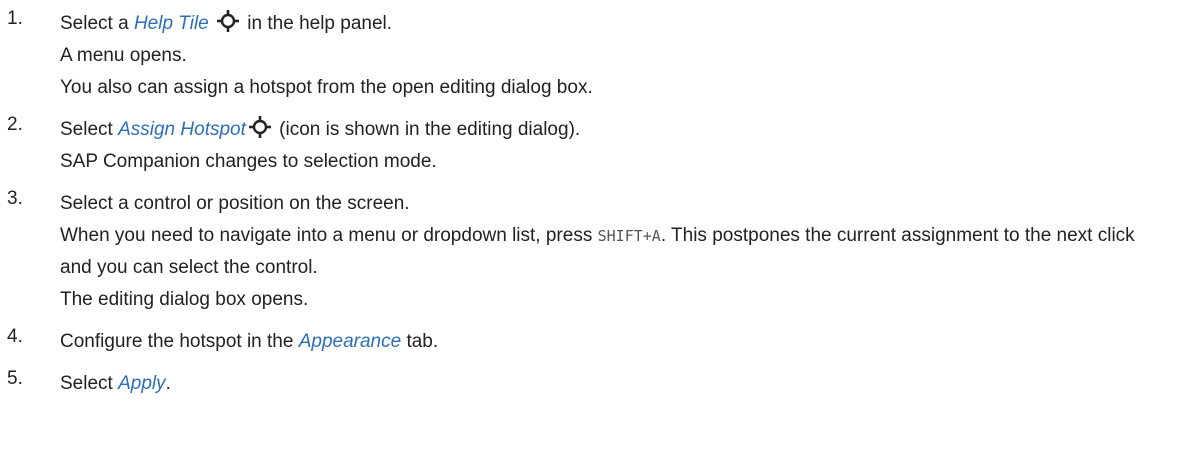 The width and height of the screenshot is (1181, 475). What do you see at coordinates (629, 236) in the screenshot?
I see `keyboard-shortcut: SHIFT+A` at bounding box center [629, 236].